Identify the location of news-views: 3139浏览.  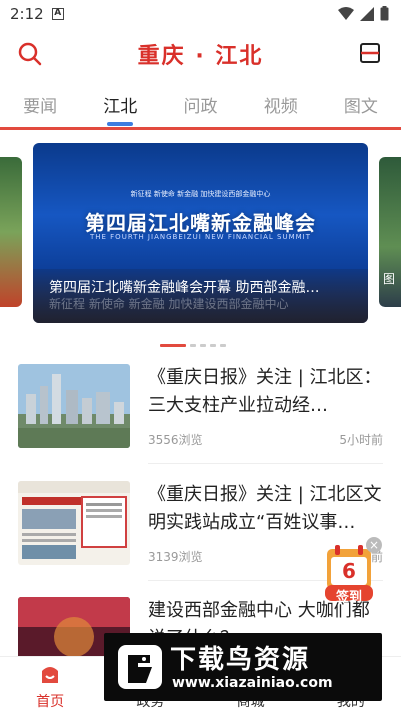
(175, 557).